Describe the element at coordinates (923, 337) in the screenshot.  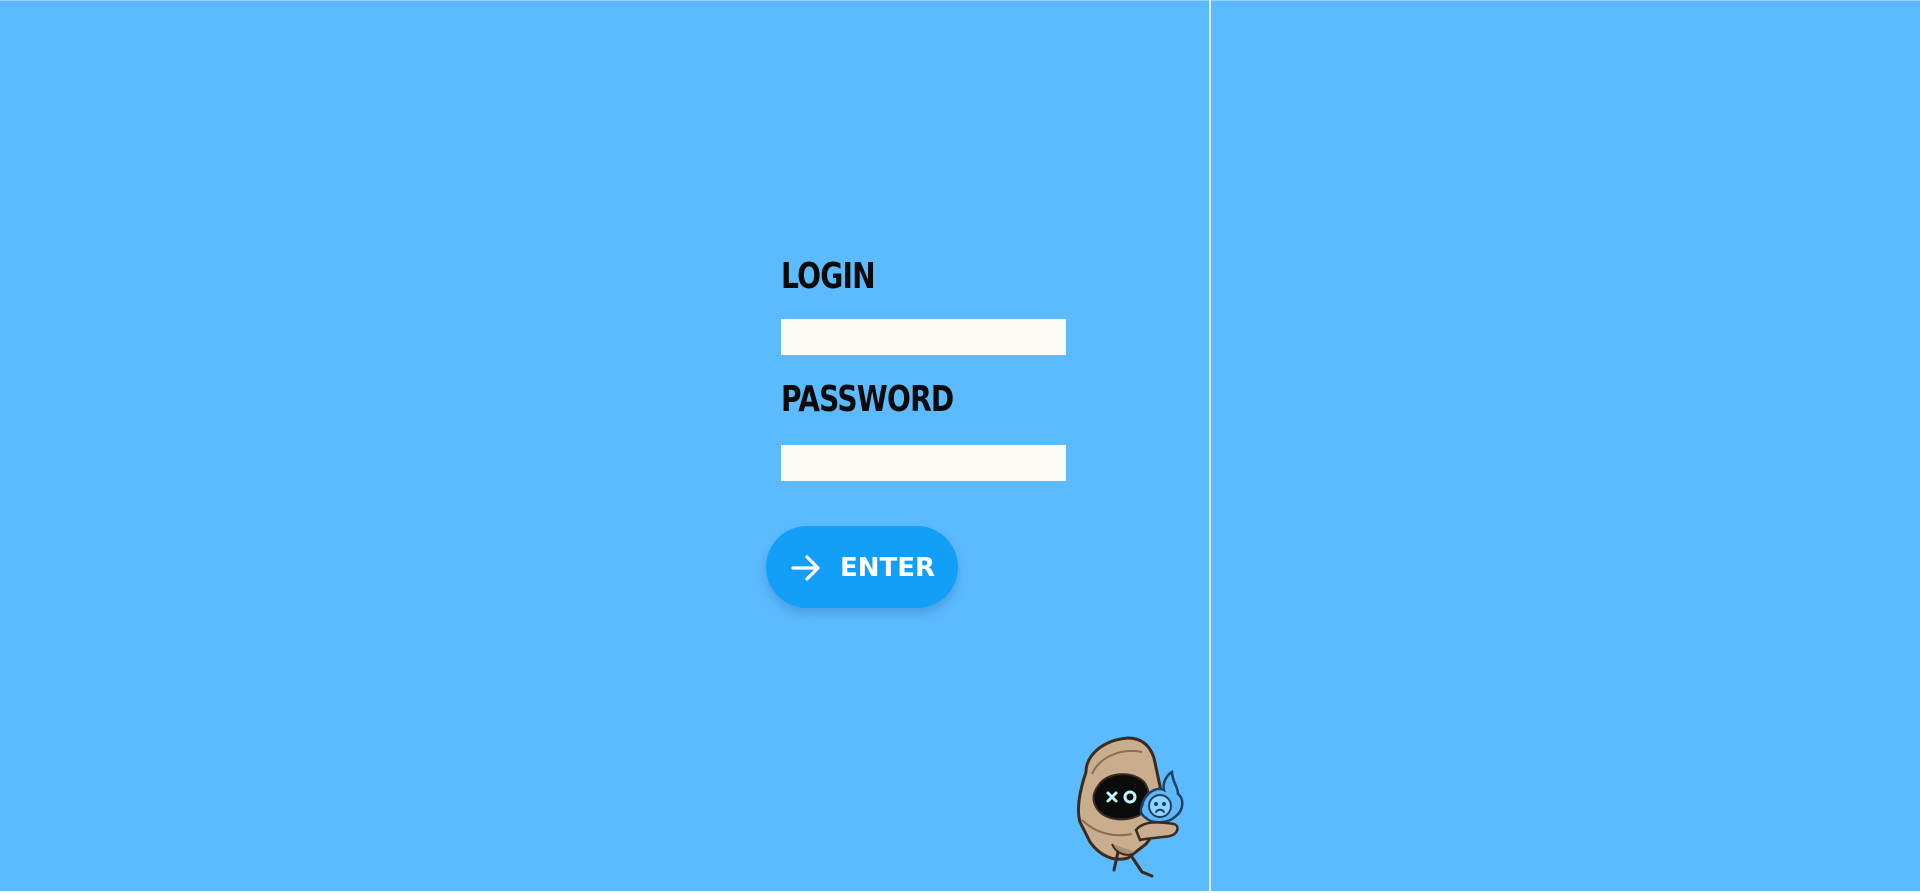
I see `login-input` at that location.